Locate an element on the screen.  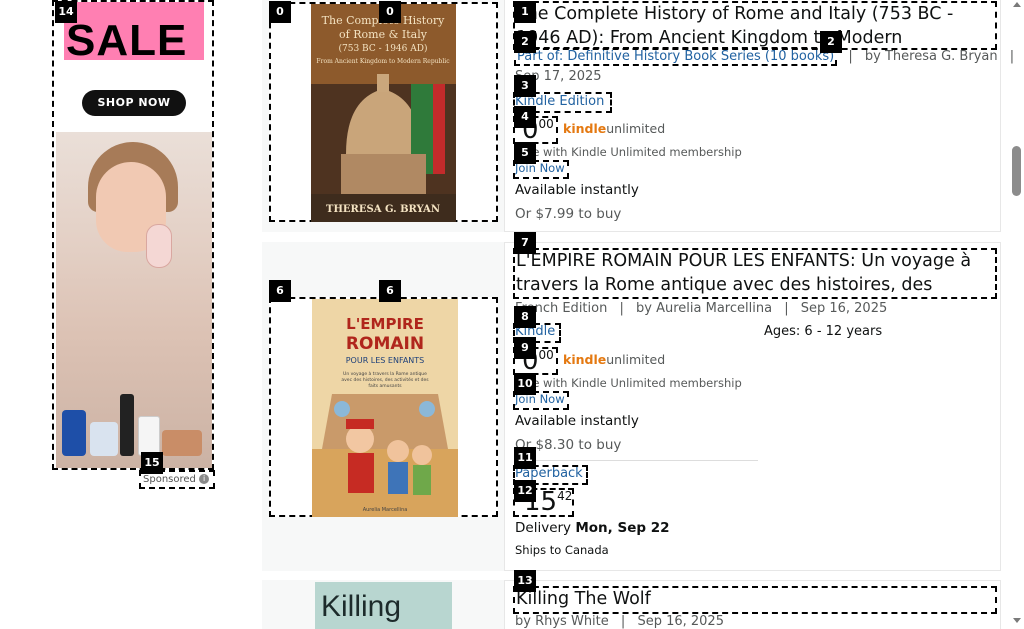
tag-5: 5 is located at coordinates (525, 153).